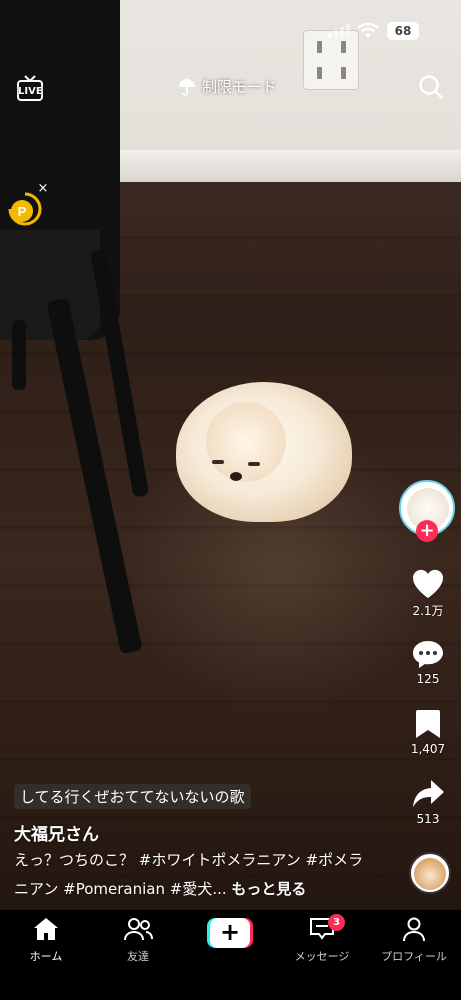 The width and height of the screenshot is (461, 1000). What do you see at coordinates (230, 955) in the screenshot?
I see `bottom-tab-bar: ホーム 友達 + 3 メッセージ プロフィール` at bounding box center [230, 955].